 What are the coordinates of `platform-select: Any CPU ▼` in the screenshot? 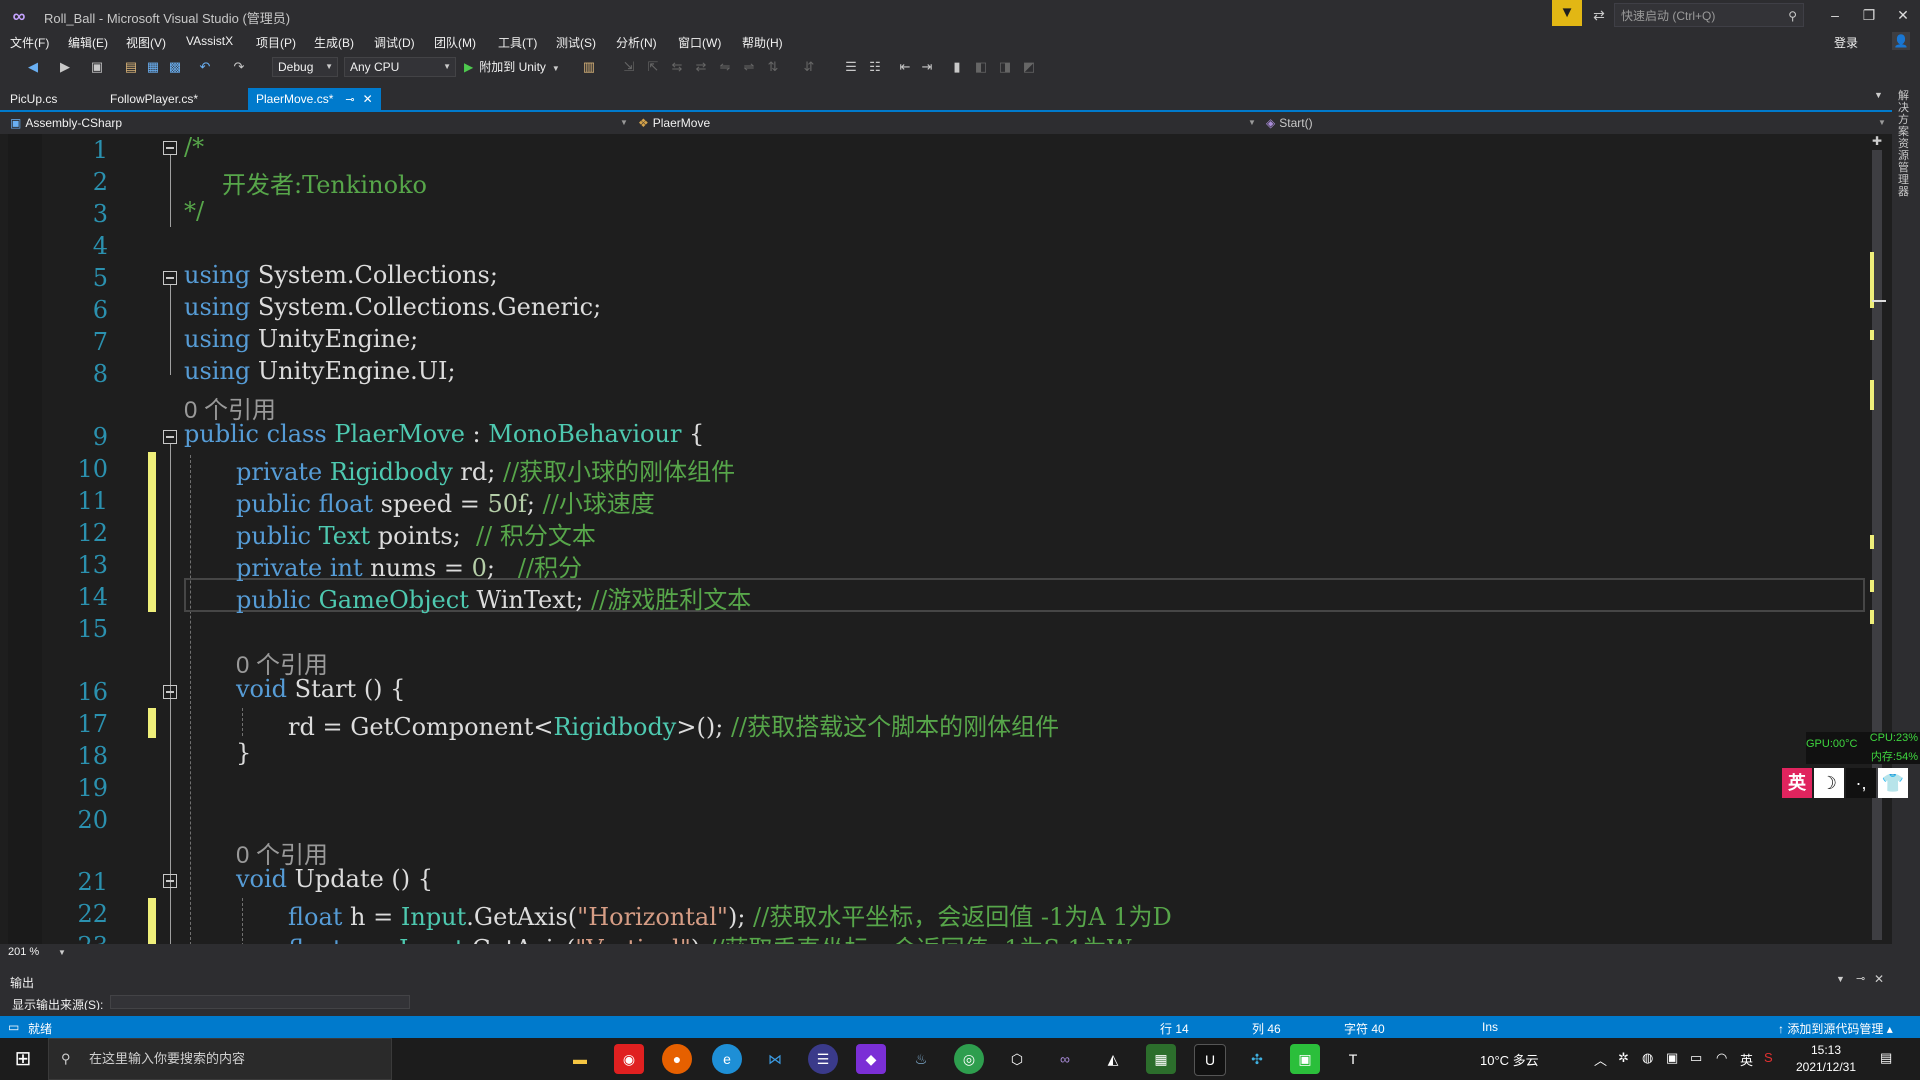 It's located at (400, 67).